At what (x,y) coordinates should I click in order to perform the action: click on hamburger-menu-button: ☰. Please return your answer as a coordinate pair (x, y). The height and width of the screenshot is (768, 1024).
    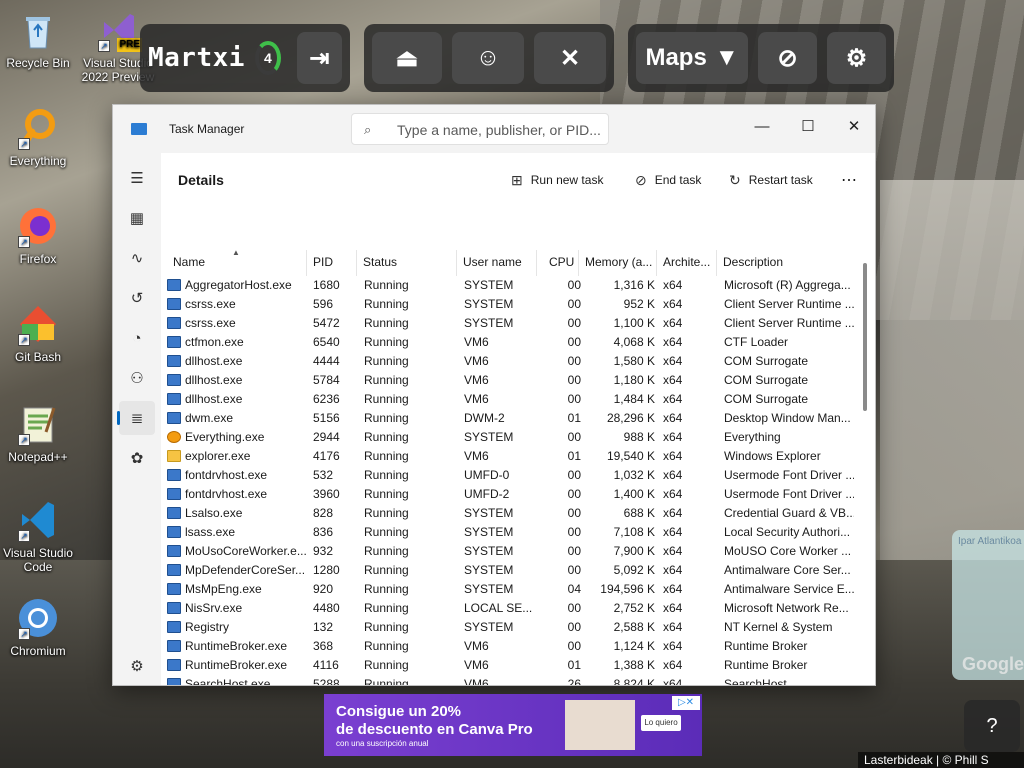
    Looking at the image, I should click on (137, 178).